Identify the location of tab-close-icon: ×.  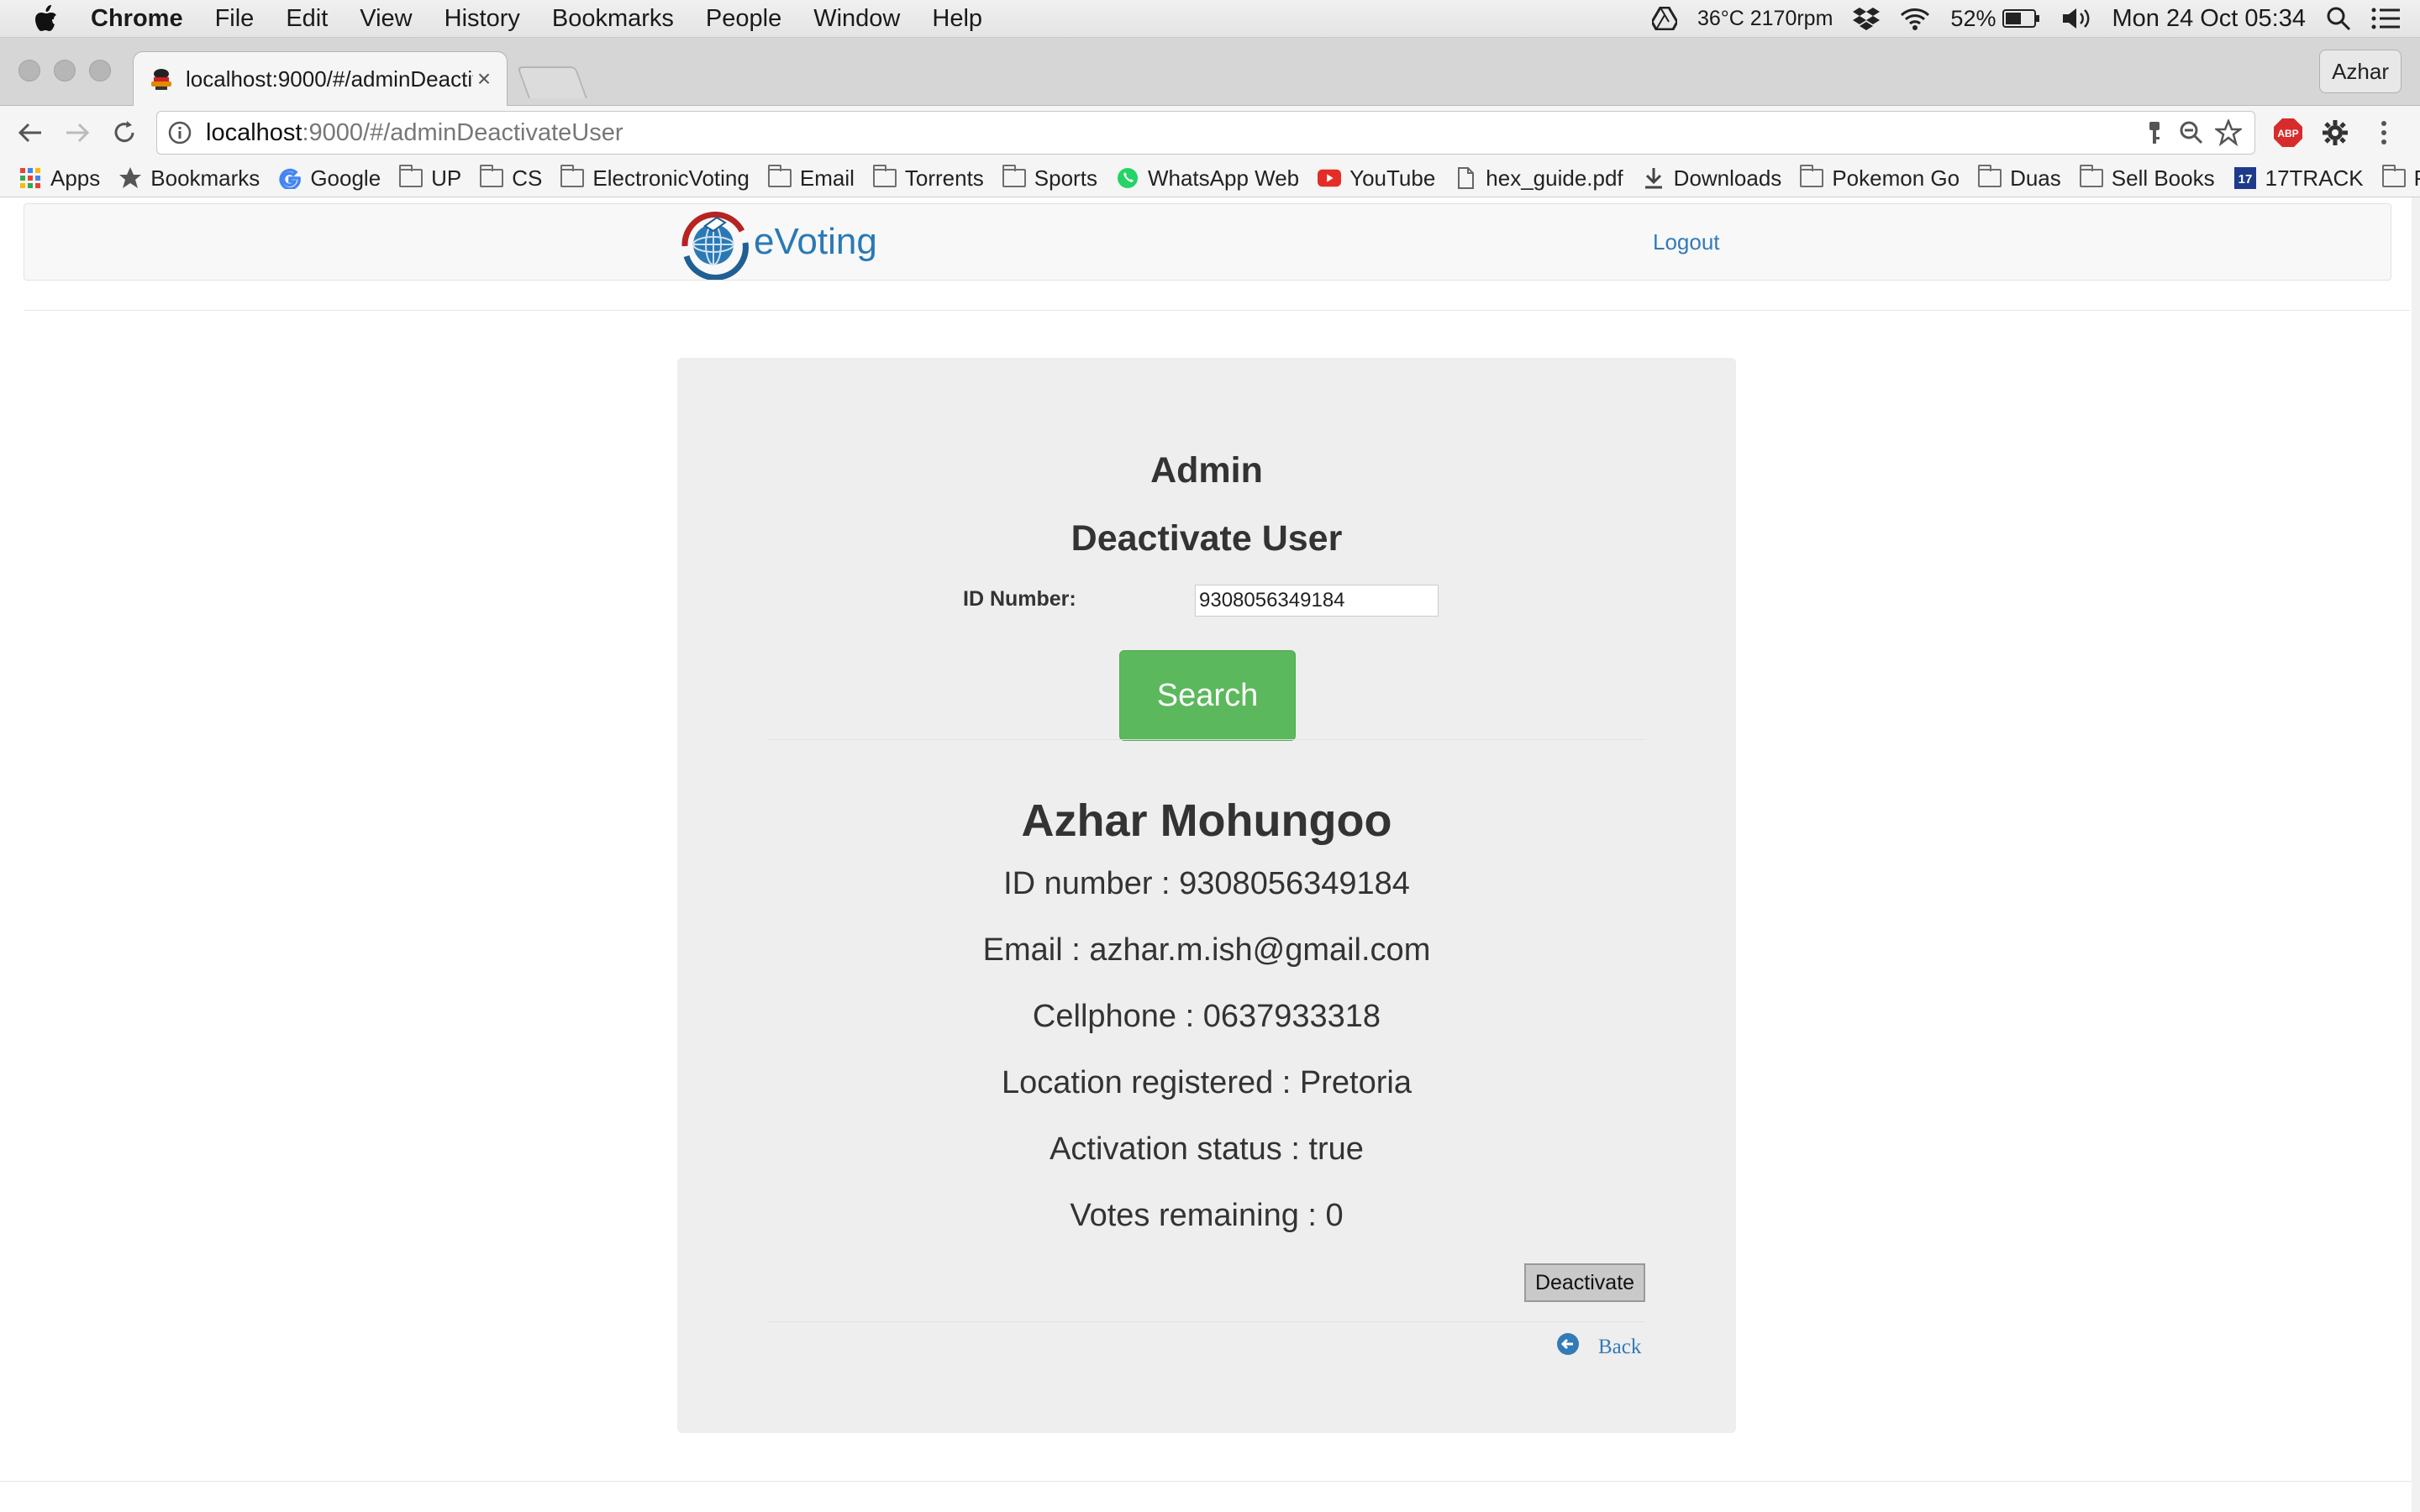
(484, 79).